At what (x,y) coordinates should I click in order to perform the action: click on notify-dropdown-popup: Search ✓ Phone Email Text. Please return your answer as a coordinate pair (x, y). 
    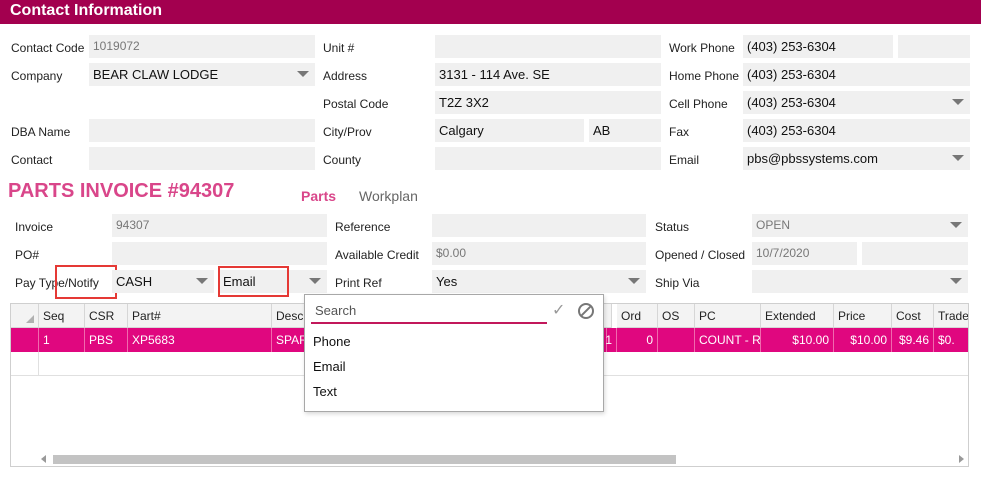
    Looking at the image, I should click on (454, 353).